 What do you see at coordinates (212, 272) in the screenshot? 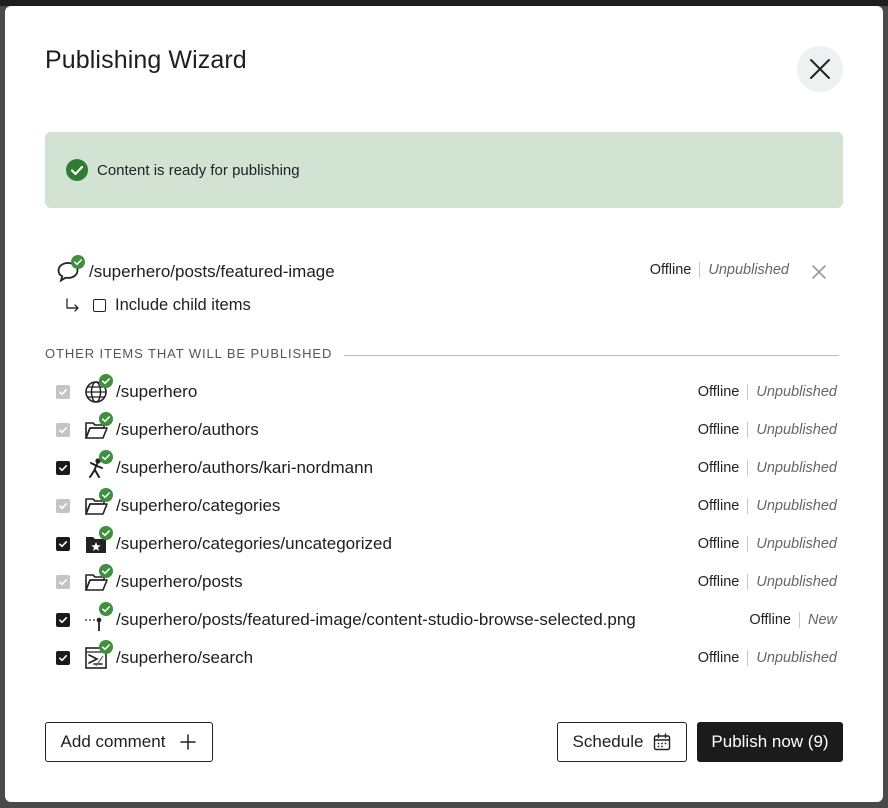
I see `main-item-path: /superhero/posts/featured-image` at bounding box center [212, 272].